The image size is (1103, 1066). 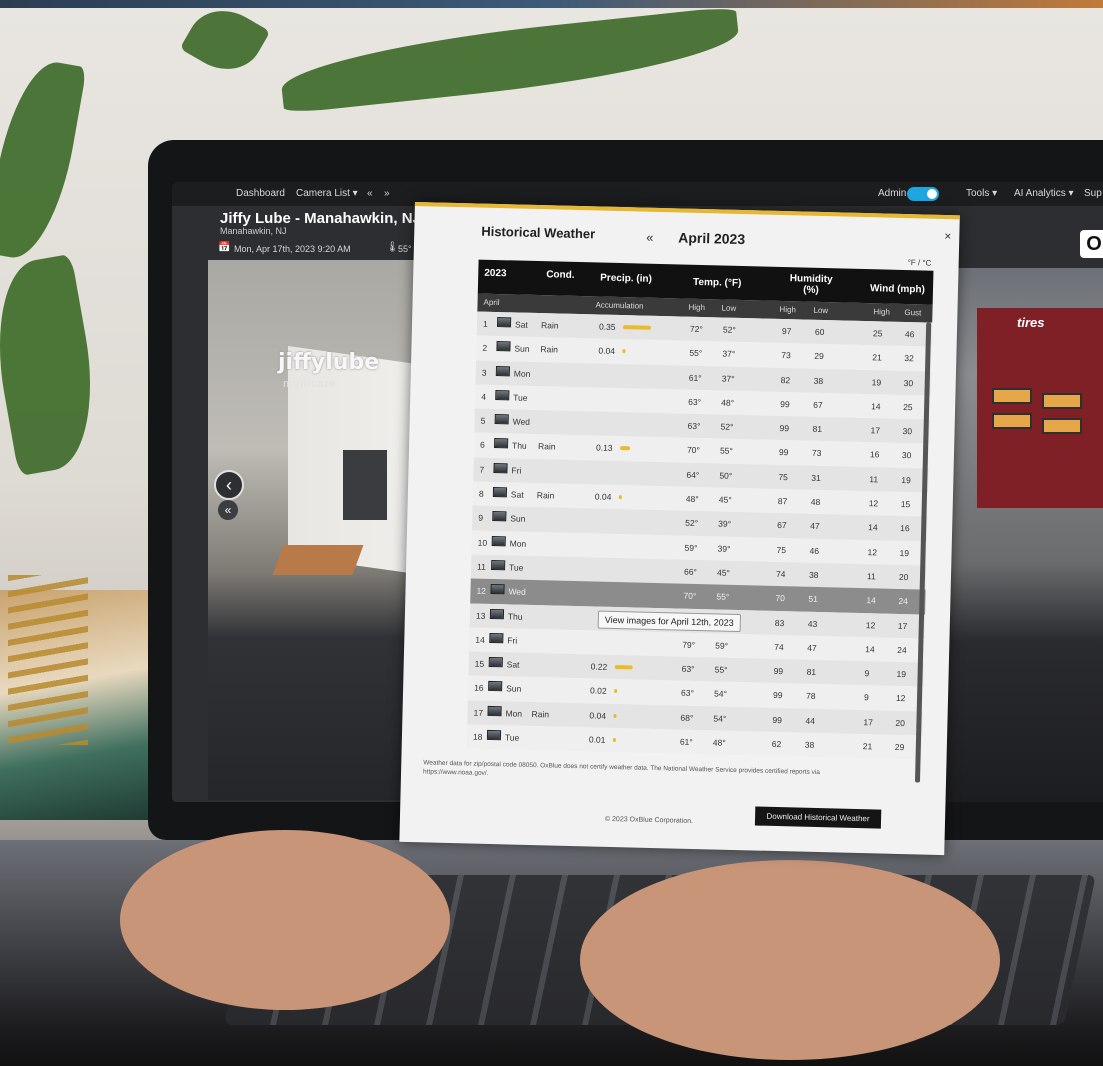 I want to click on cell-whigh: 9, so click(x=867, y=673).